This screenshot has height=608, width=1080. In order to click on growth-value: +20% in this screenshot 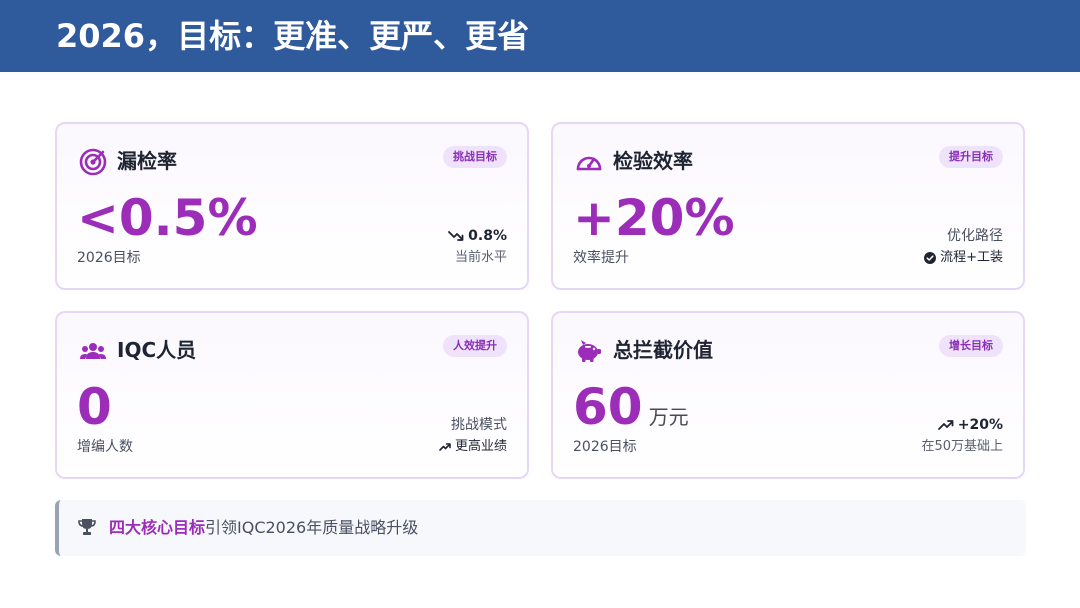, I will do `click(970, 425)`.